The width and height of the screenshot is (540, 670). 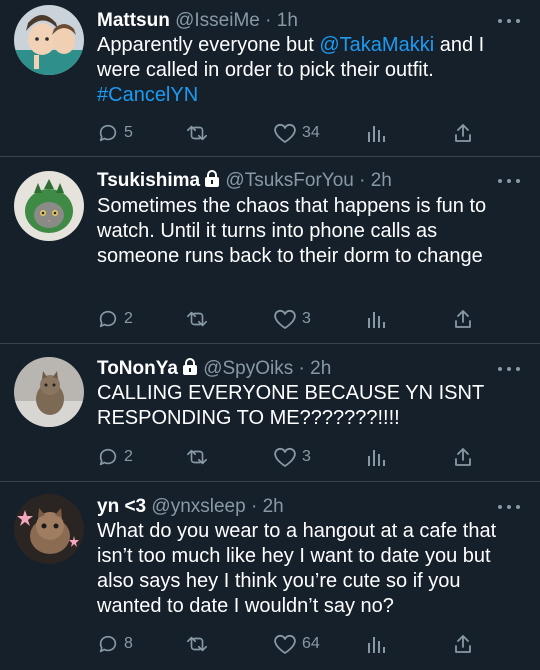 What do you see at coordinates (208, 45) in the screenshot?
I see `tweet-text-part: Apparently everyone but` at bounding box center [208, 45].